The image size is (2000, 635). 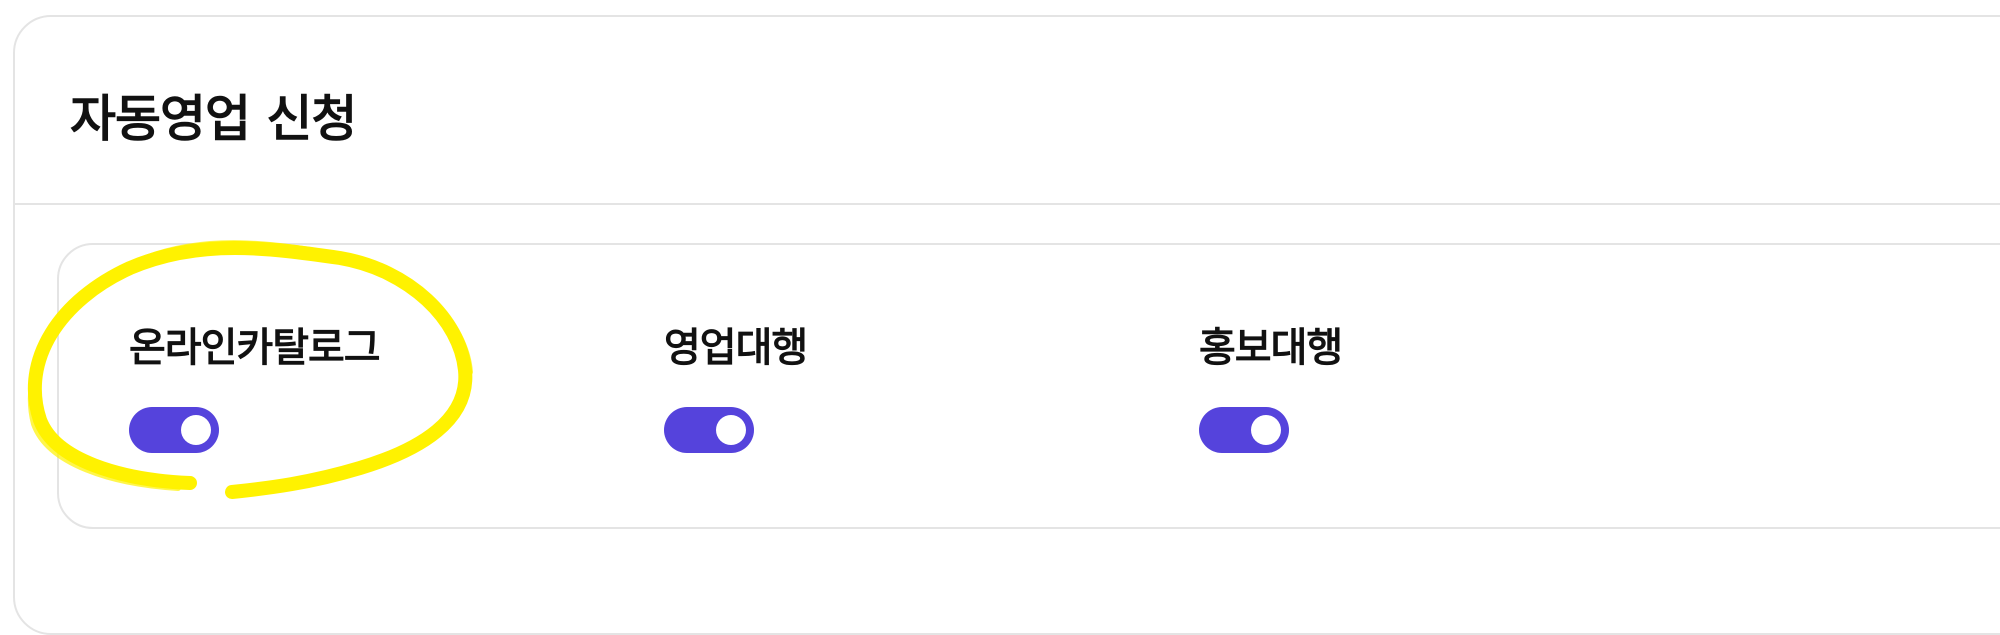 I want to click on pr-agency-toggle, so click(x=1244, y=430).